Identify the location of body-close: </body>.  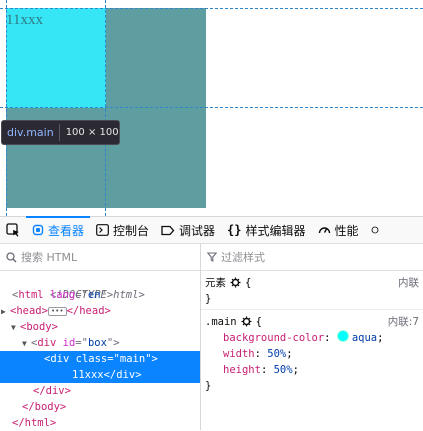
(44, 407).